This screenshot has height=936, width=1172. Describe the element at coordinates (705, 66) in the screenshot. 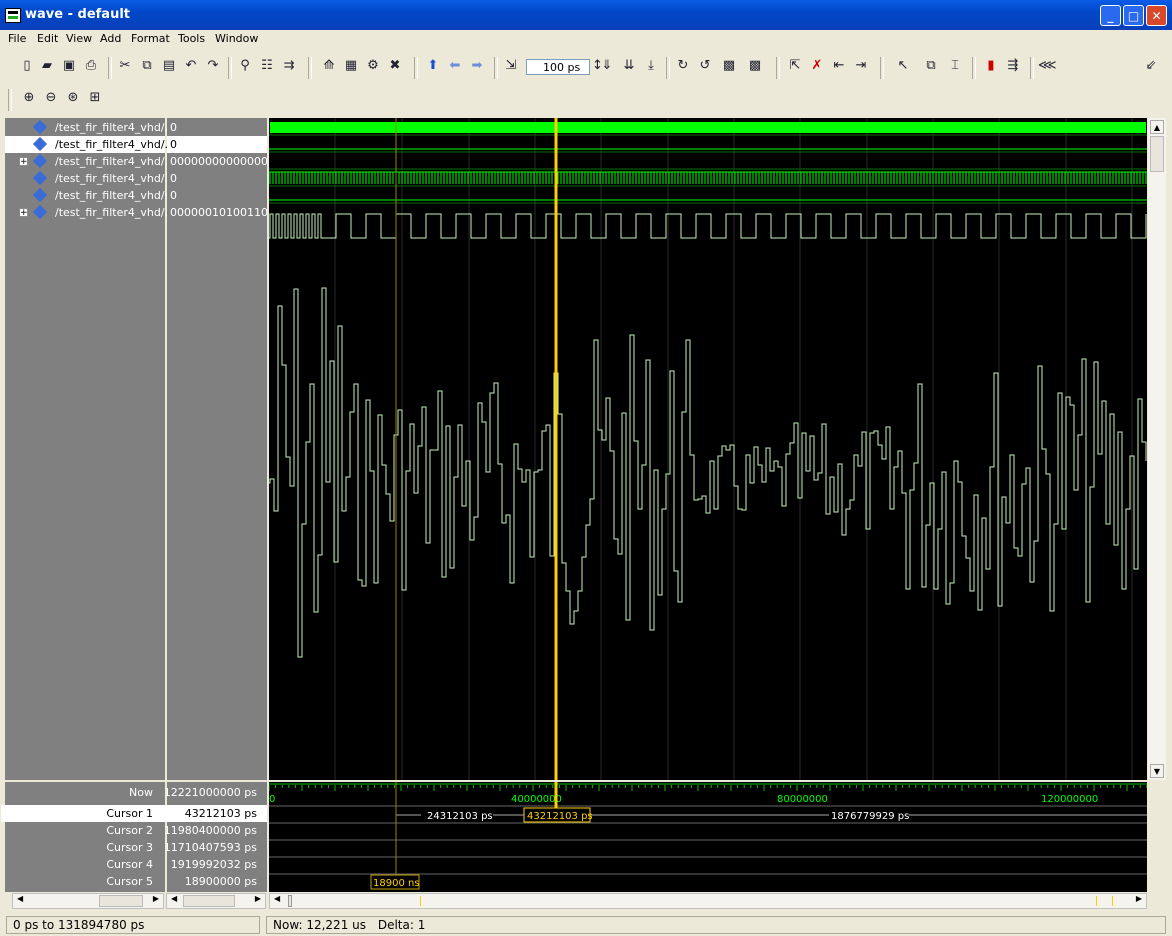

I see `step-over-icon: ↺` at that location.